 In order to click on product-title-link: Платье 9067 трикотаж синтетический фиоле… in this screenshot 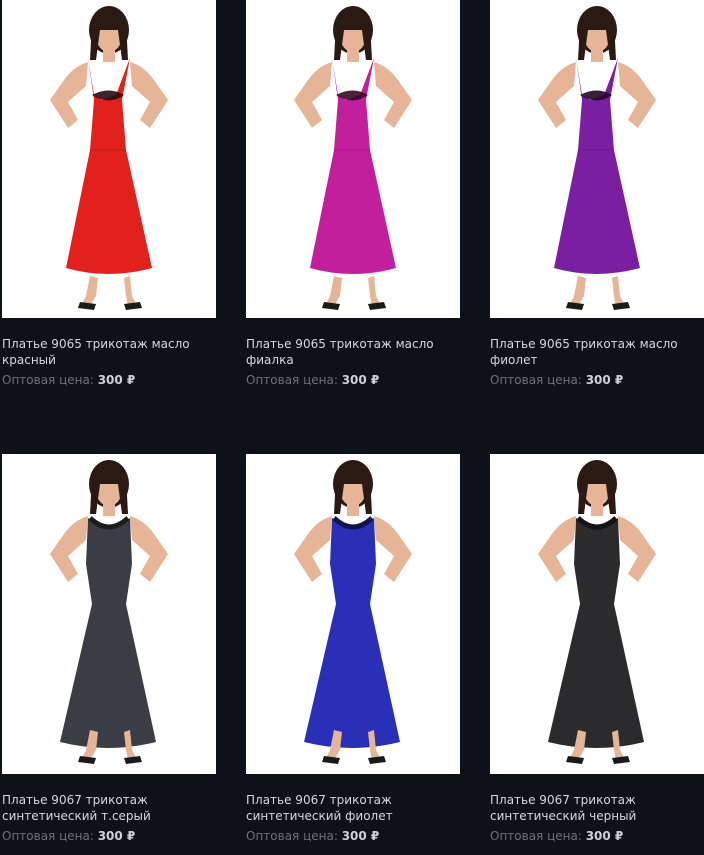, I will do `click(346, 808)`.